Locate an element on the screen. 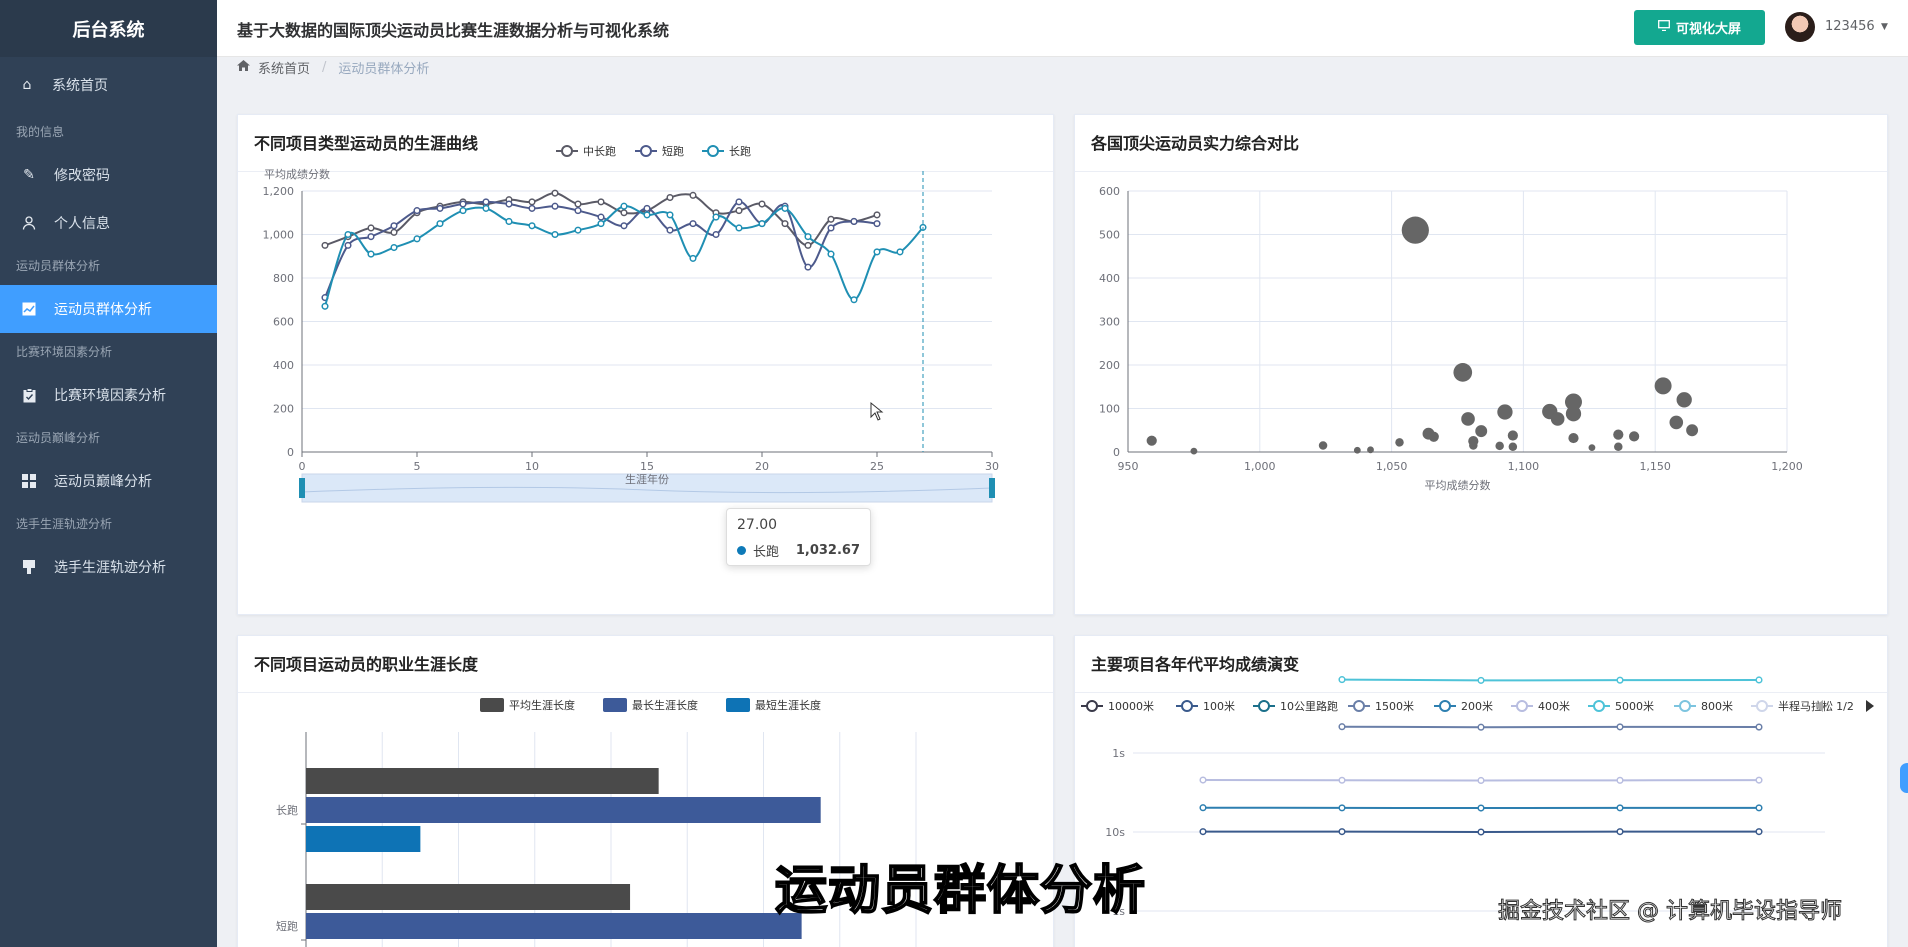  legend-label: 长跑 is located at coordinates (740, 151).